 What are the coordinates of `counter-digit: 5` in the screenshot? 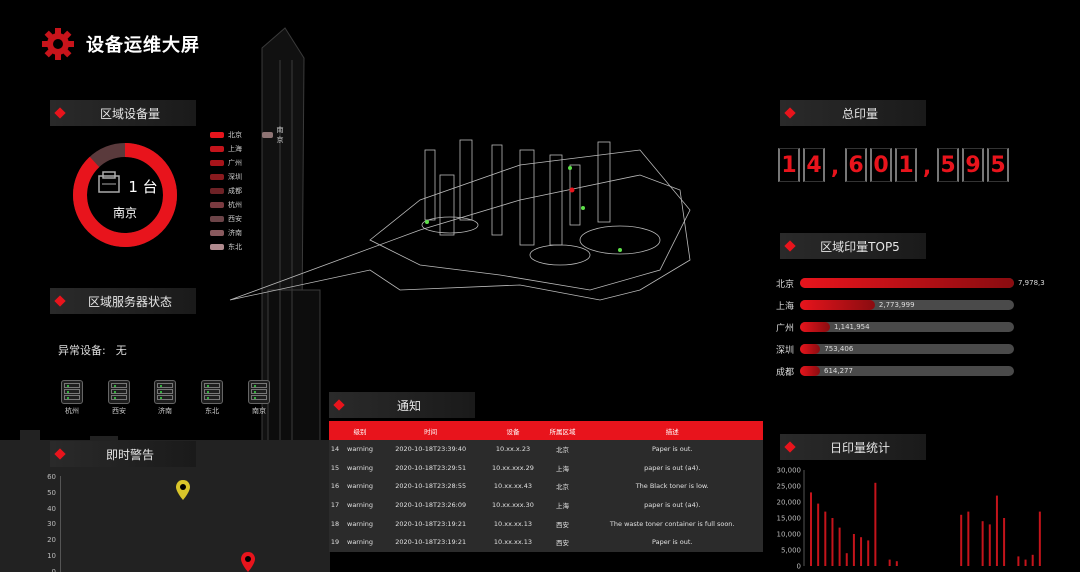 It's located at (948, 165).